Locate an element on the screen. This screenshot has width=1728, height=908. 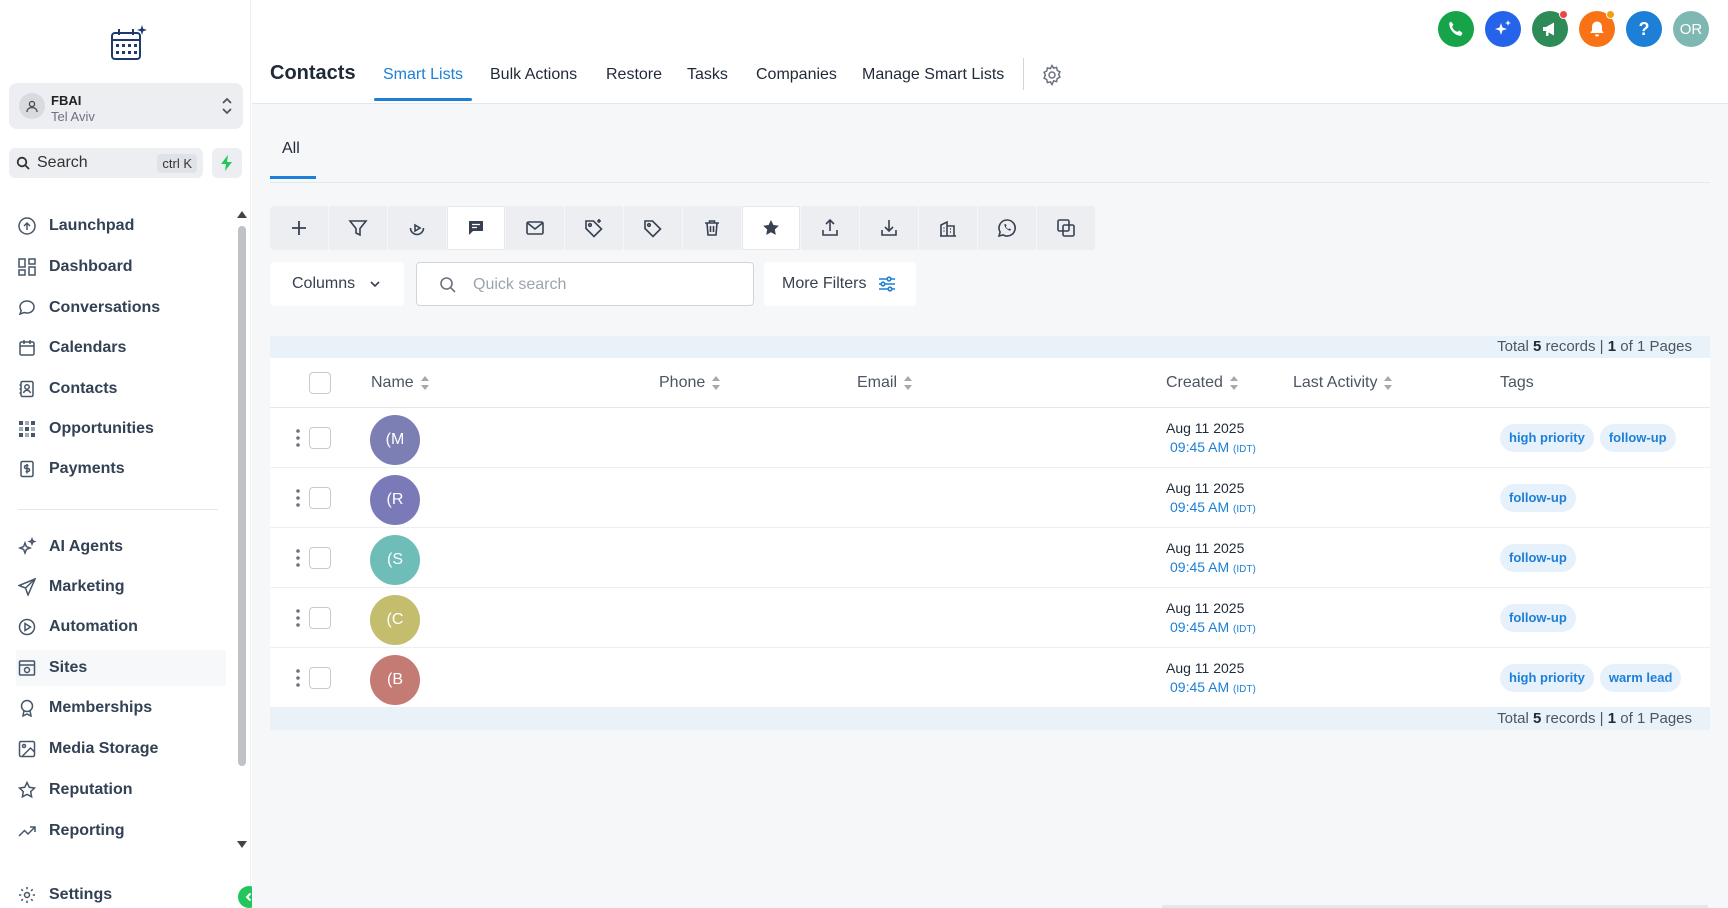
sidebar-item-memberships: Memberships is located at coordinates (121, 708).